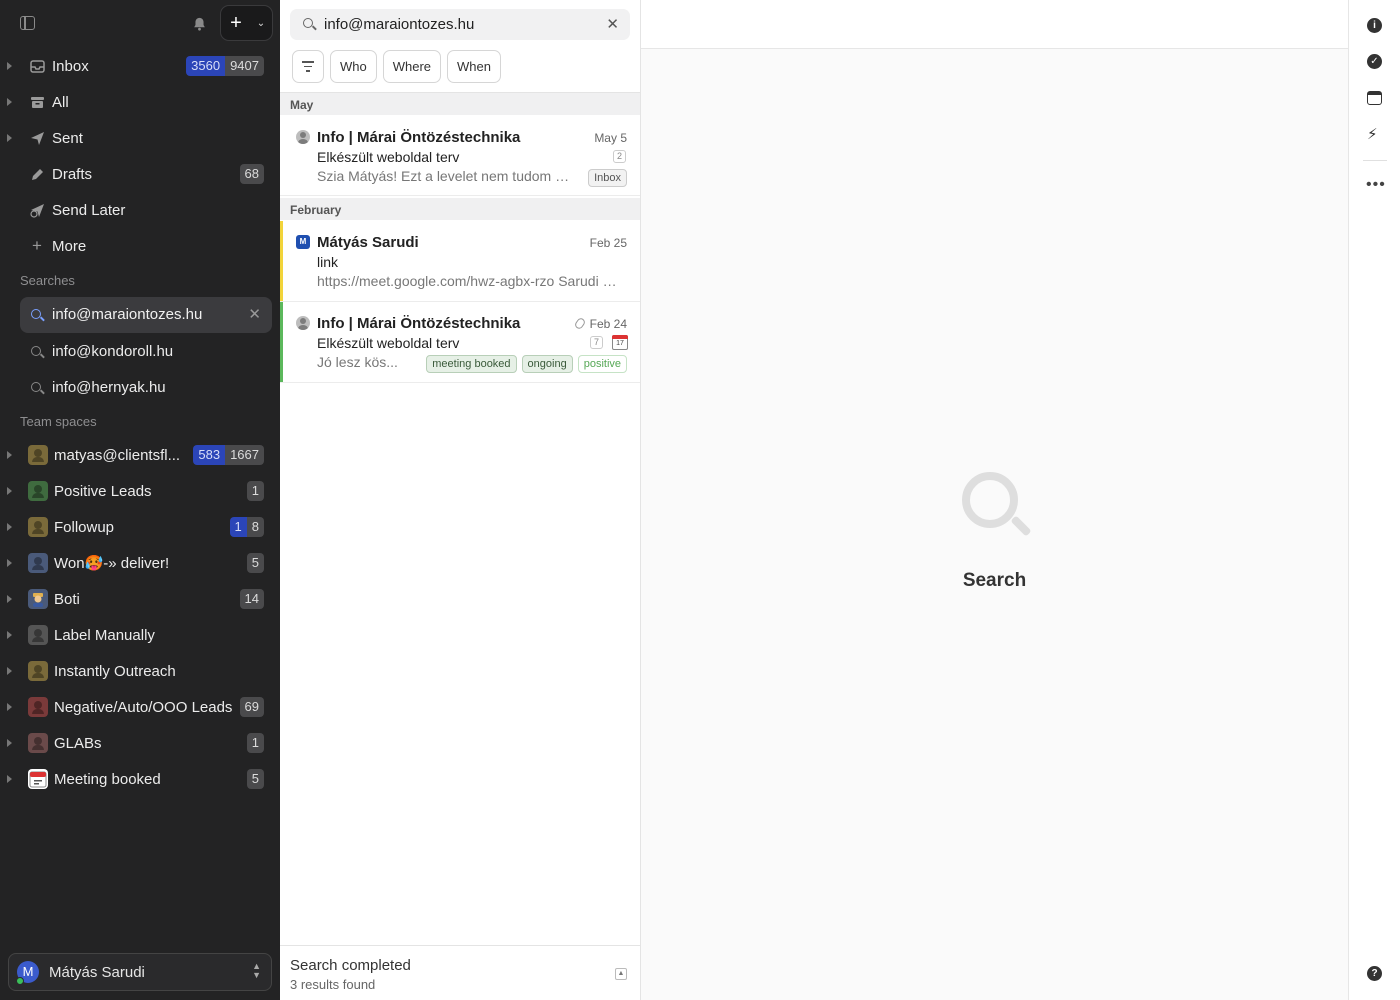  What do you see at coordinates (140, 102) in the screenshot?
I see `sidebar-item-all: All` at bounding box center [140, 102].